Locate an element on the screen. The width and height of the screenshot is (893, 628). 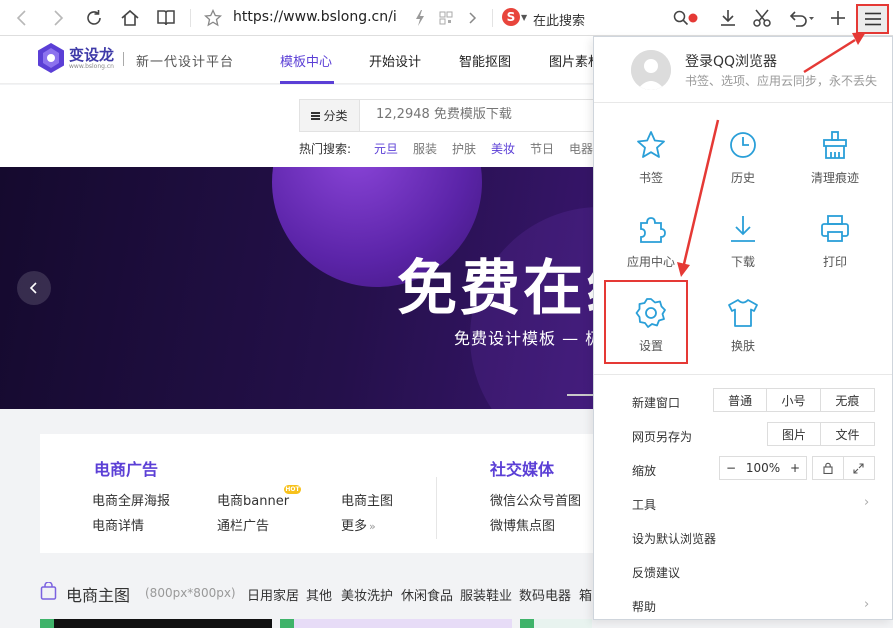
category-link: 通栏广告 is located at coordinates (243, 524).